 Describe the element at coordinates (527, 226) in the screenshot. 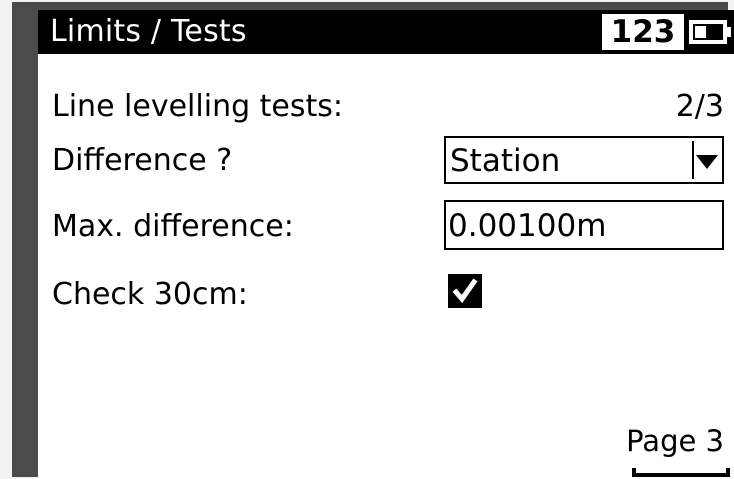

I see `max-difference-value: 0.00100m` at that location.